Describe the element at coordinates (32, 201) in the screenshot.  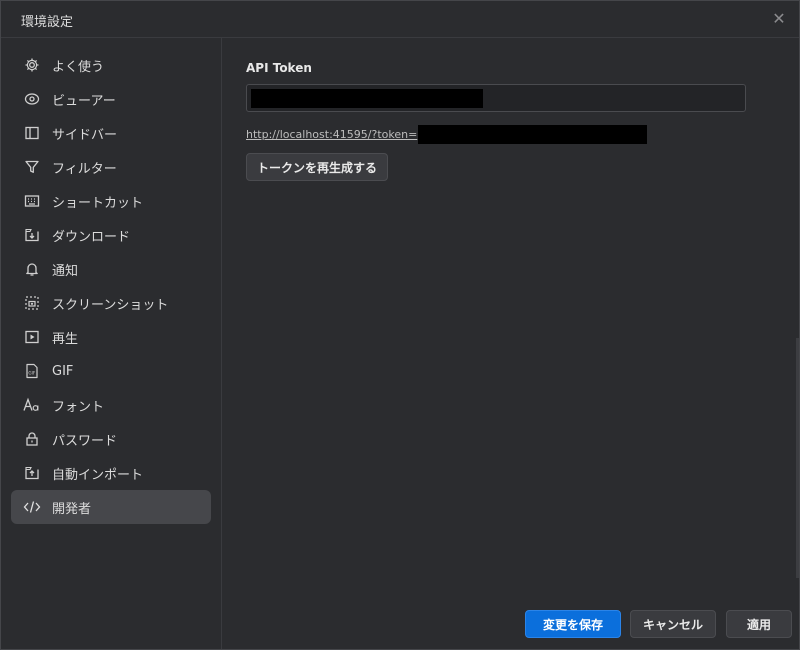
I see `keyboard-icon` at that location.